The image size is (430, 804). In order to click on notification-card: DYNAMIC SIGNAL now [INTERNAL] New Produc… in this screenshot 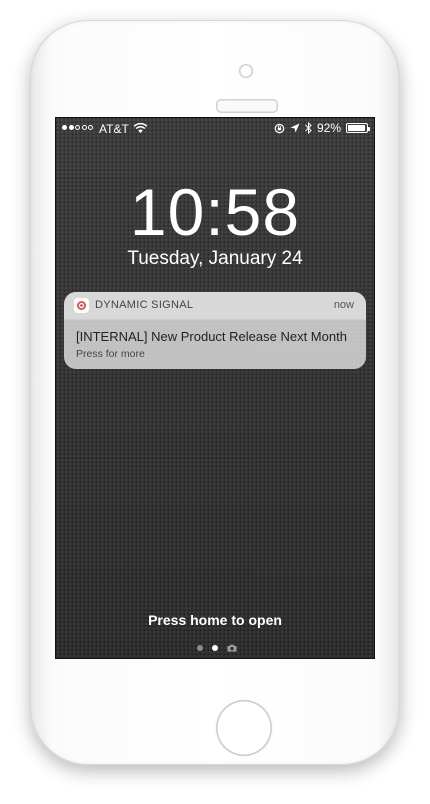, I will do `click(215, 330)`.